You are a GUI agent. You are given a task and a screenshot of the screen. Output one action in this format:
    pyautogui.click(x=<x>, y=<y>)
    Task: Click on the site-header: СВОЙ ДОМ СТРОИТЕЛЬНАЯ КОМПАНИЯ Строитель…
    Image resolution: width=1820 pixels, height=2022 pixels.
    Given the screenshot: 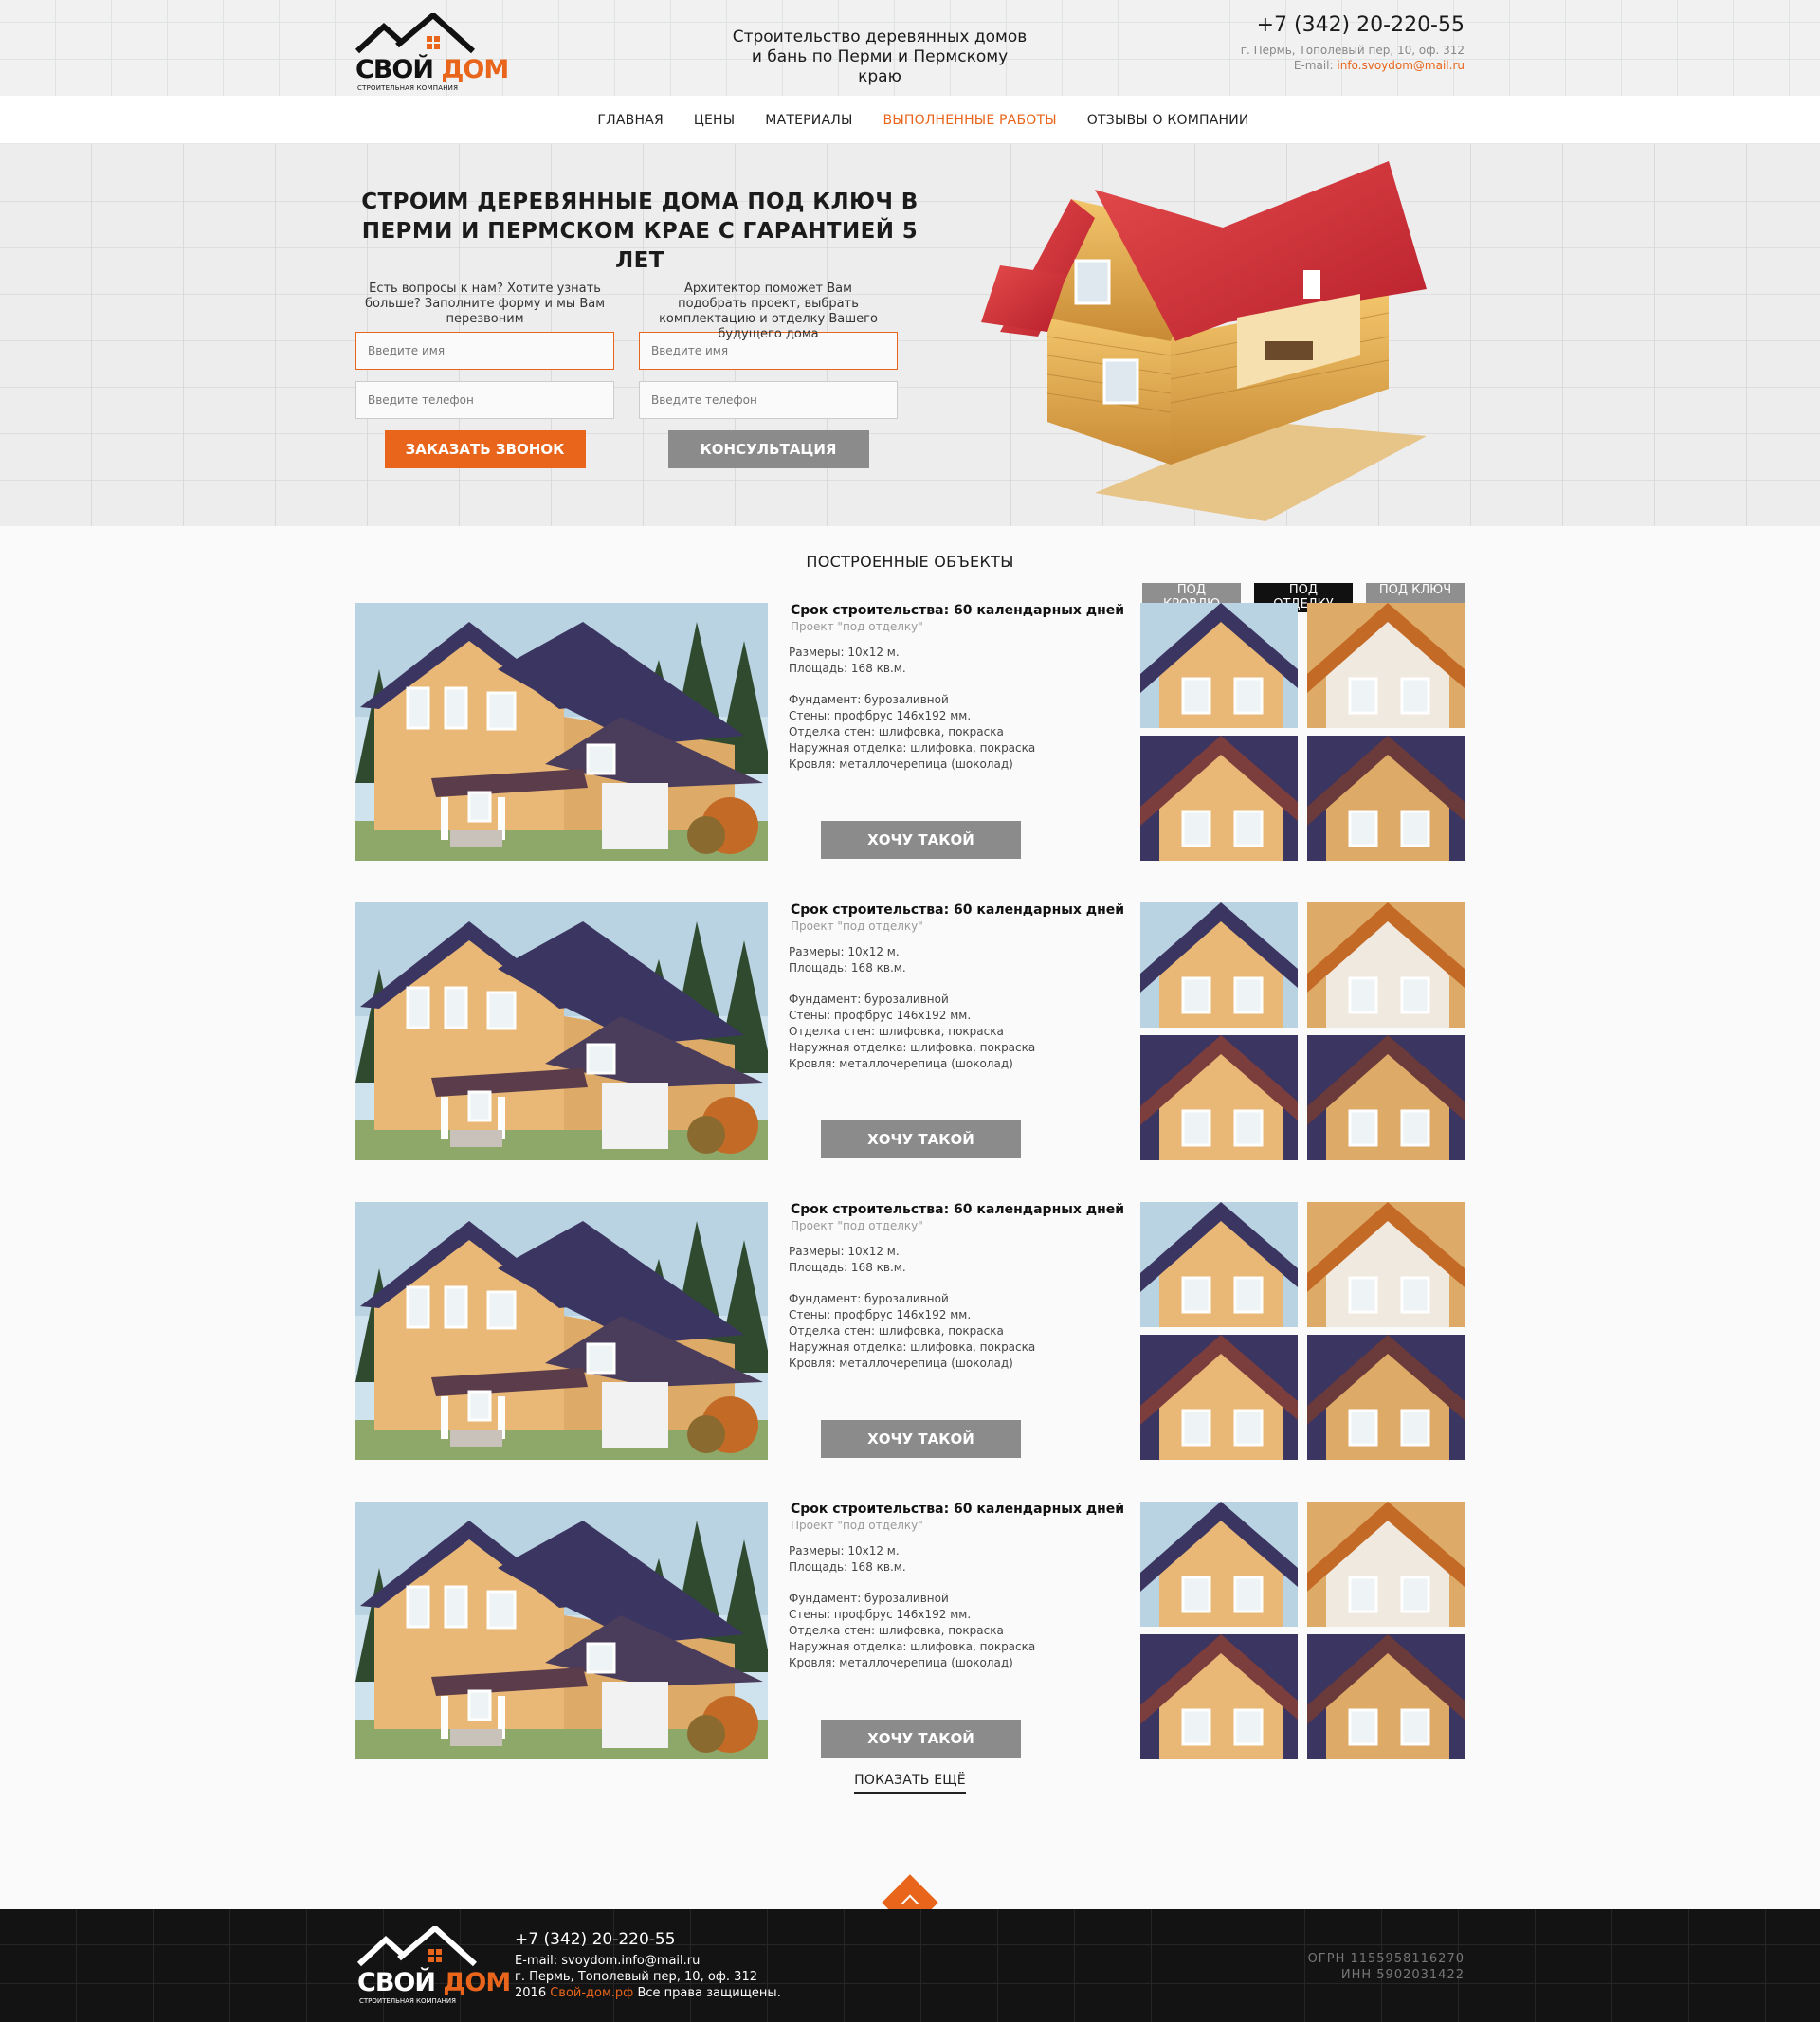 What is the action you would take?
    pyautogui.click(x=910, y=48)
    